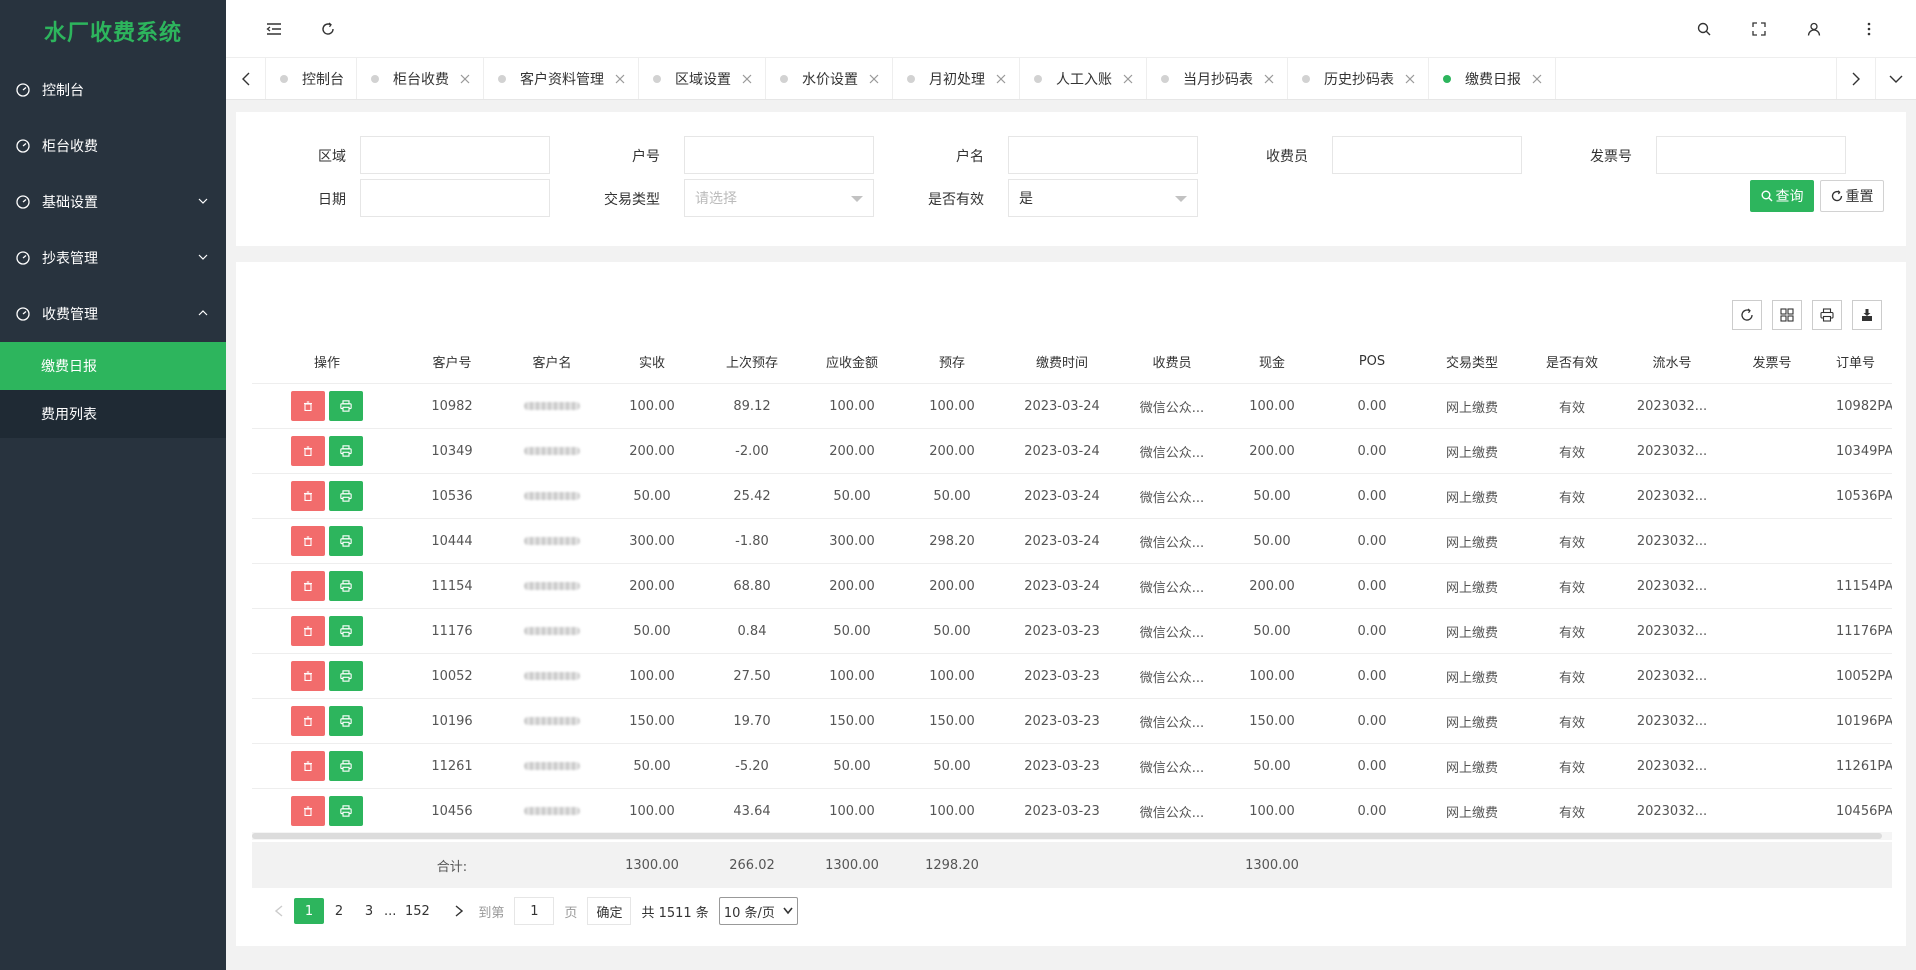 Image resolution: width=1916 pixels, height=970 pixels. What do you see at coordinates (852, 721) in the screenshot?
I see `cell-receivable: 150.00` at bounding box center [852, 721].